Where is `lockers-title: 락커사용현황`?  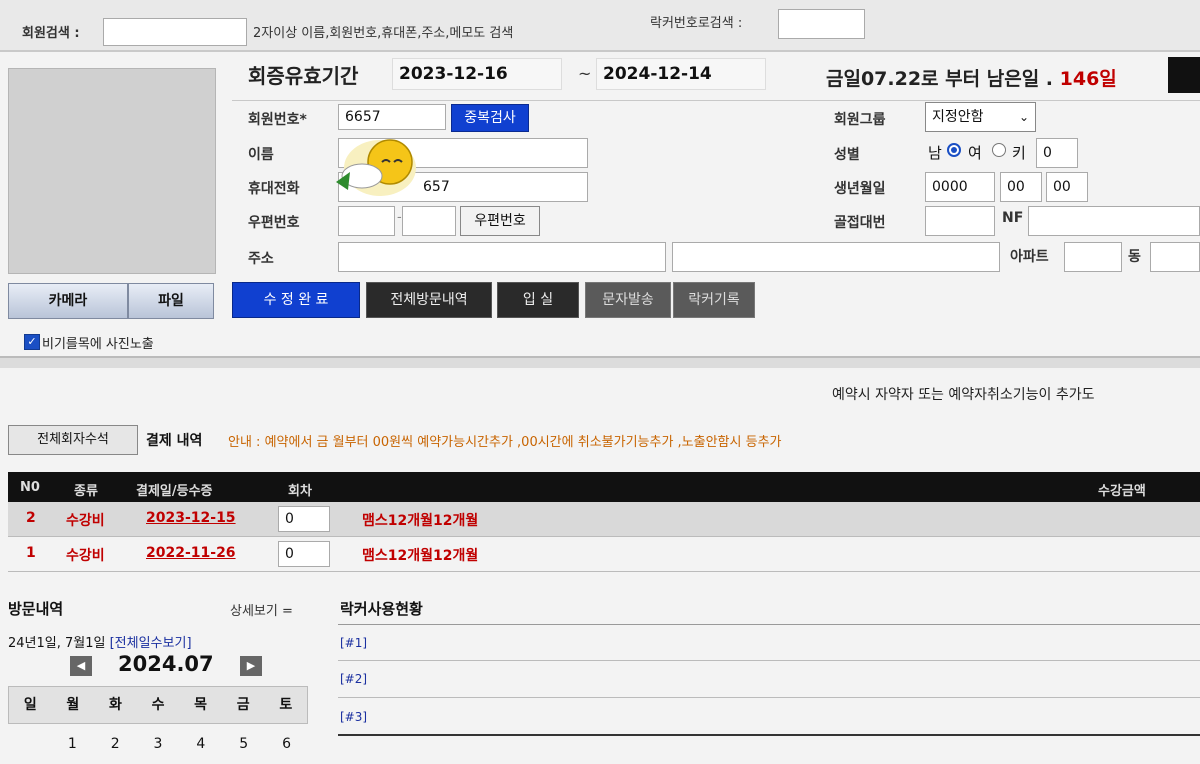
lockers-title: 락커사용현황 is located at coordinates (381, 609).